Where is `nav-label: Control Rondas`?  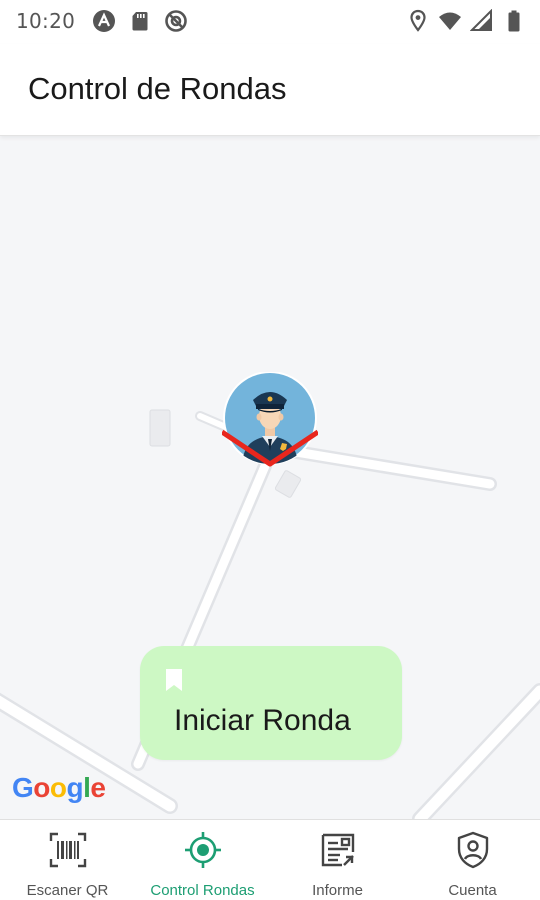 nav-label: Control Rondas is located at coordinates (202, 890).